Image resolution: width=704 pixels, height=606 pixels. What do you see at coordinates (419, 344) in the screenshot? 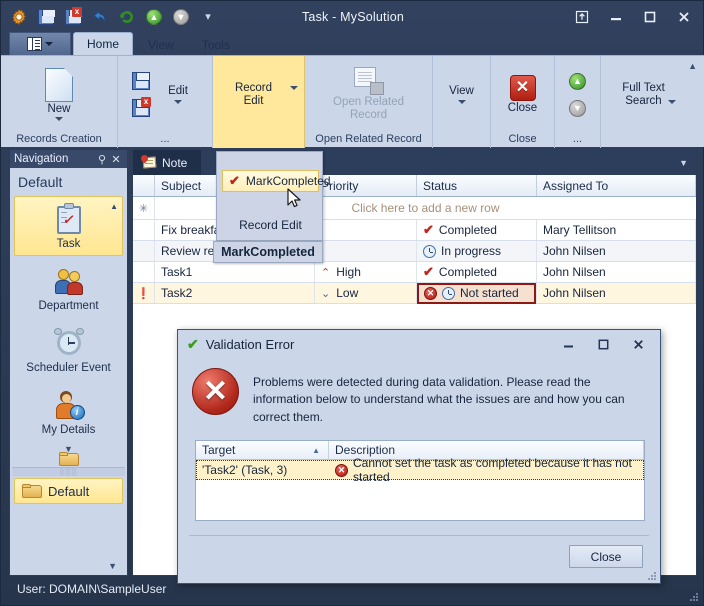
I see `dialog-titlebar: ✔ Validation Error` at bounding box center [419, 344].